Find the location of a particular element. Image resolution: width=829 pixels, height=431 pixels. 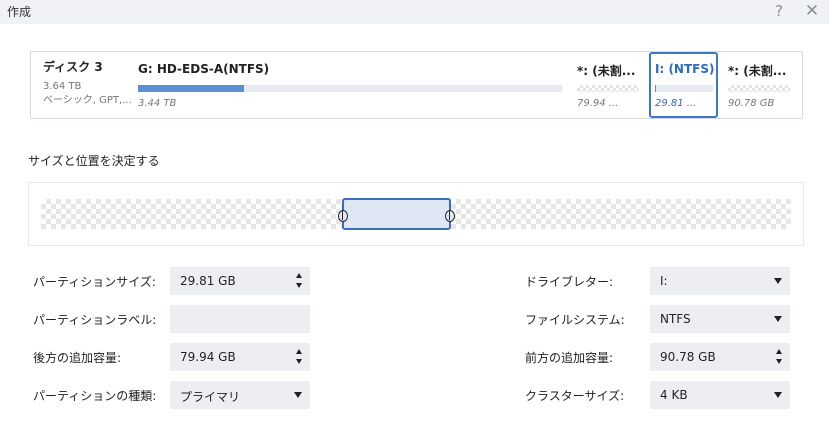

disk-size: 3.64 TB is located at coordinates (62, 86).